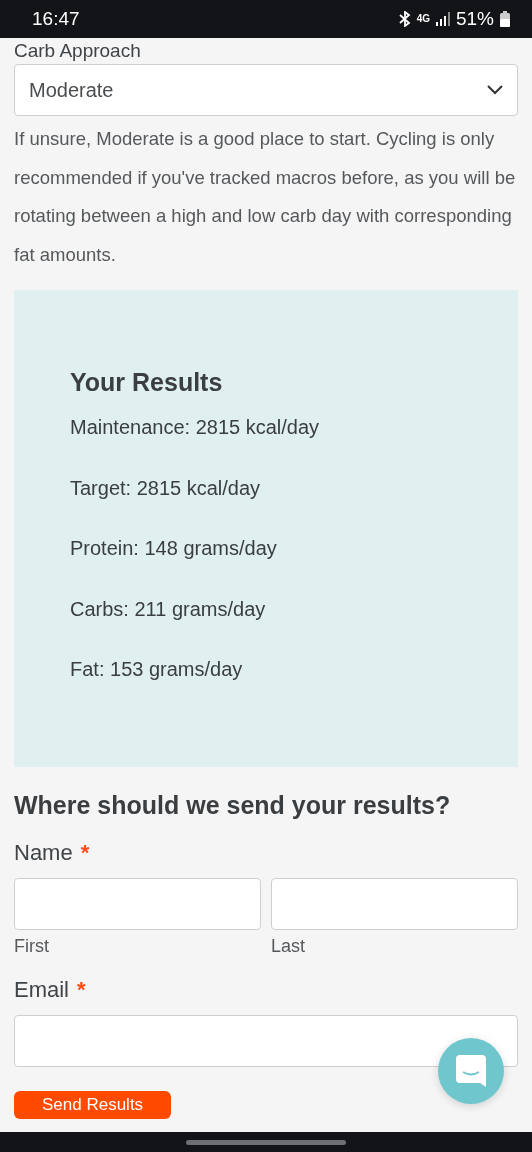 This screenshot has height=1152, width=532. I want to click on chat-bubble-icon, so click(471, 1071).